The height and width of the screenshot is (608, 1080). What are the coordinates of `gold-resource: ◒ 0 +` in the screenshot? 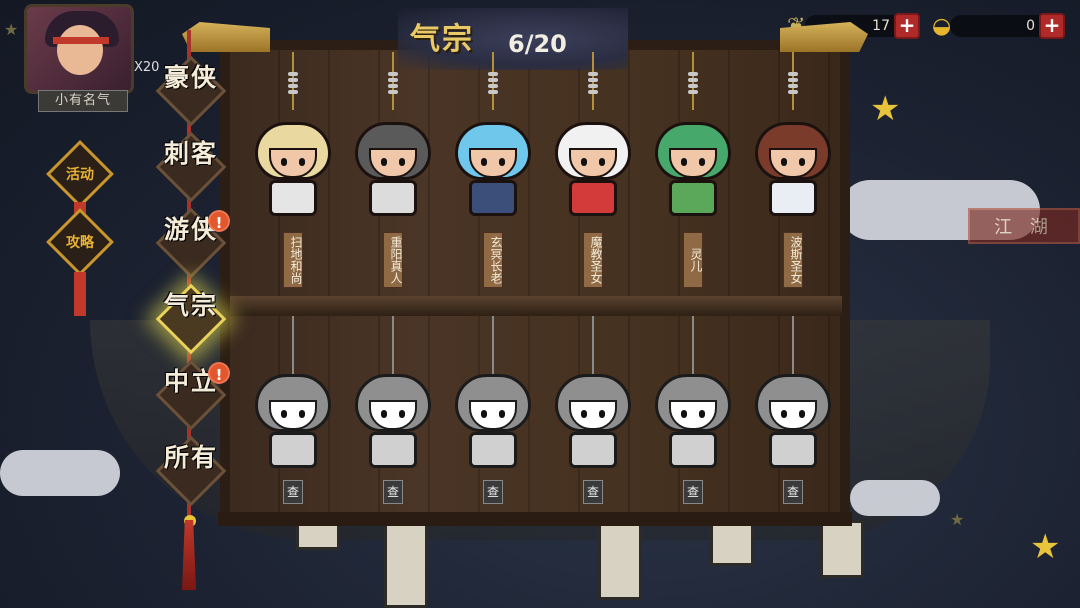 It's located at (998, 26).